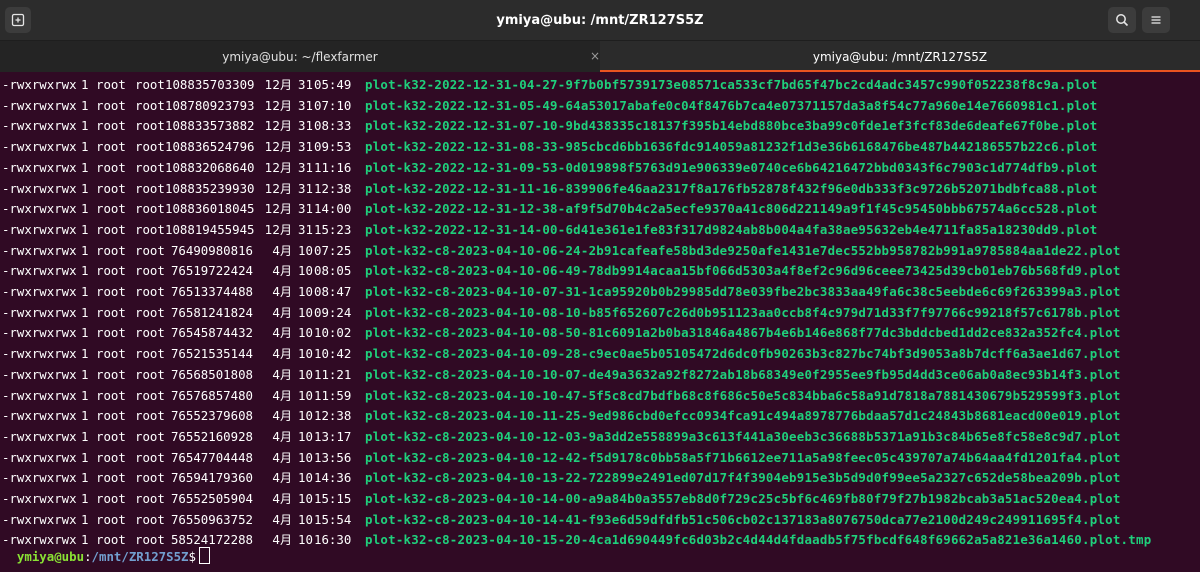  I want to click on file-size: 76547704448, so click(211, 457).